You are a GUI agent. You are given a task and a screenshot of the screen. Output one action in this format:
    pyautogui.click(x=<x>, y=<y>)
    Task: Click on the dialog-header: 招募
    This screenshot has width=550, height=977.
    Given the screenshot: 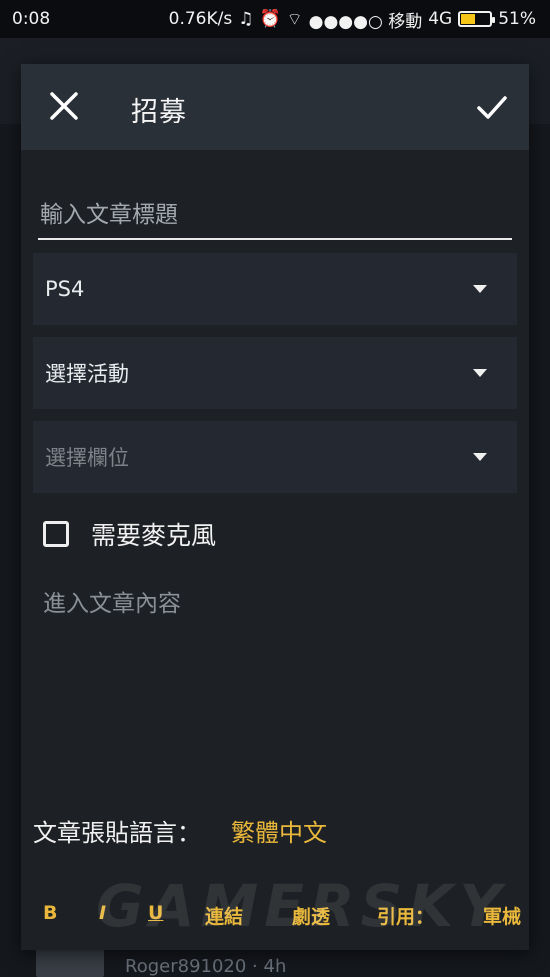 What is the action you would take?
    pyautogui.click(x=275, y=107)
    